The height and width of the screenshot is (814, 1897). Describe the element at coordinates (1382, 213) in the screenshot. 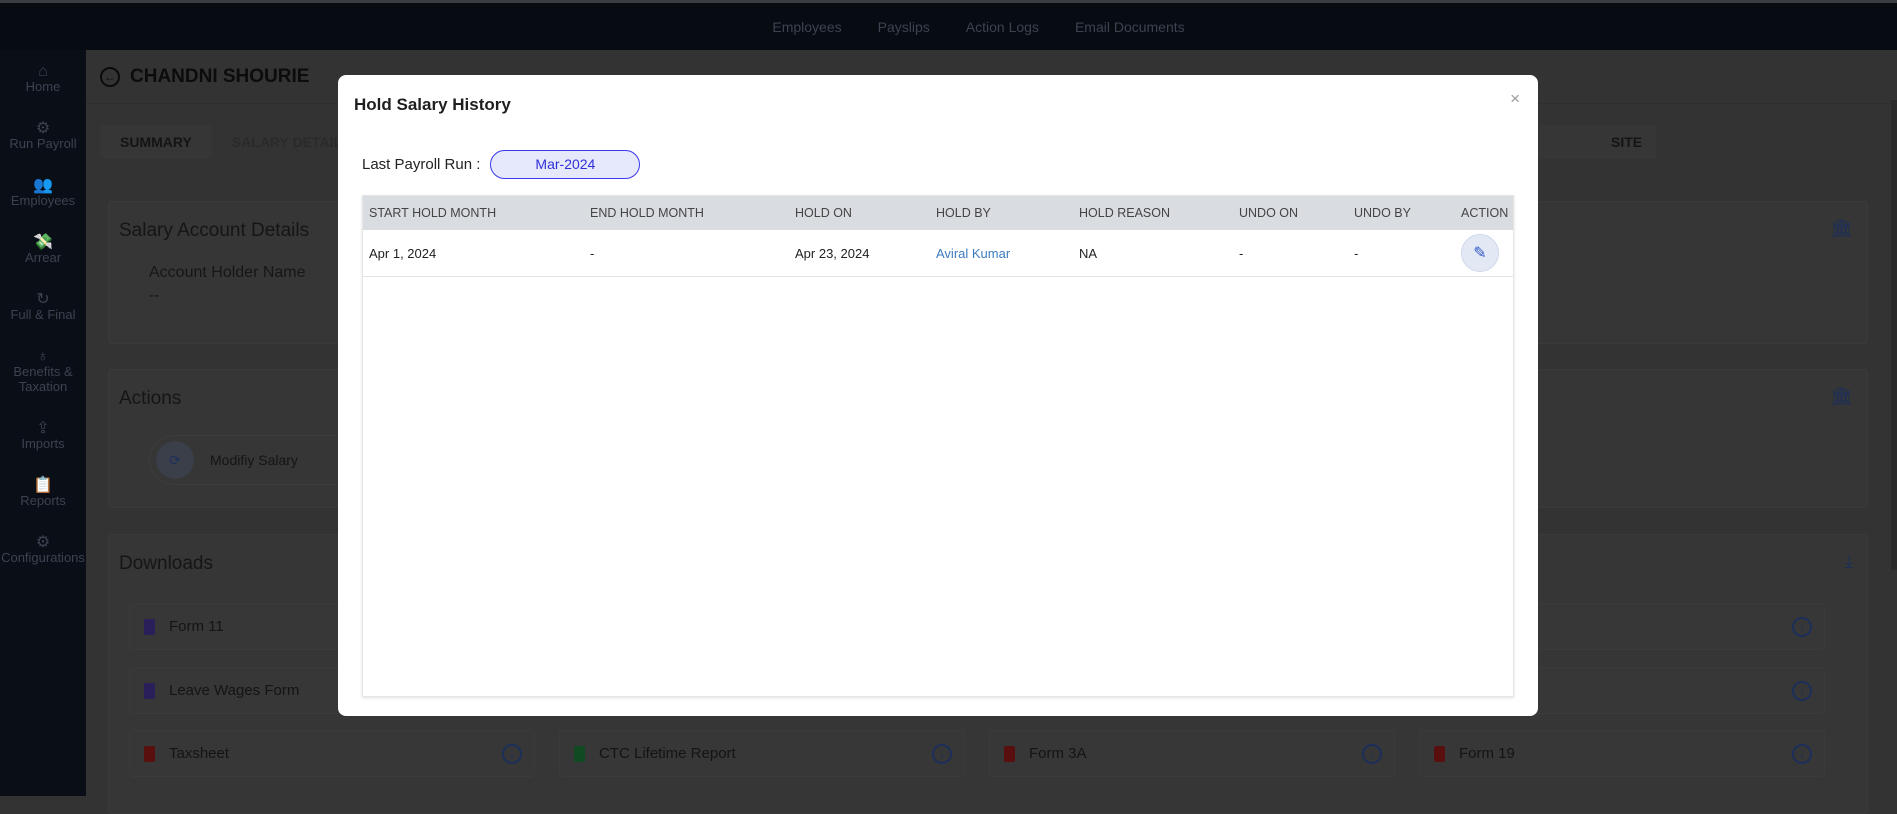

I see `column-header: UNDO BY` at that location.